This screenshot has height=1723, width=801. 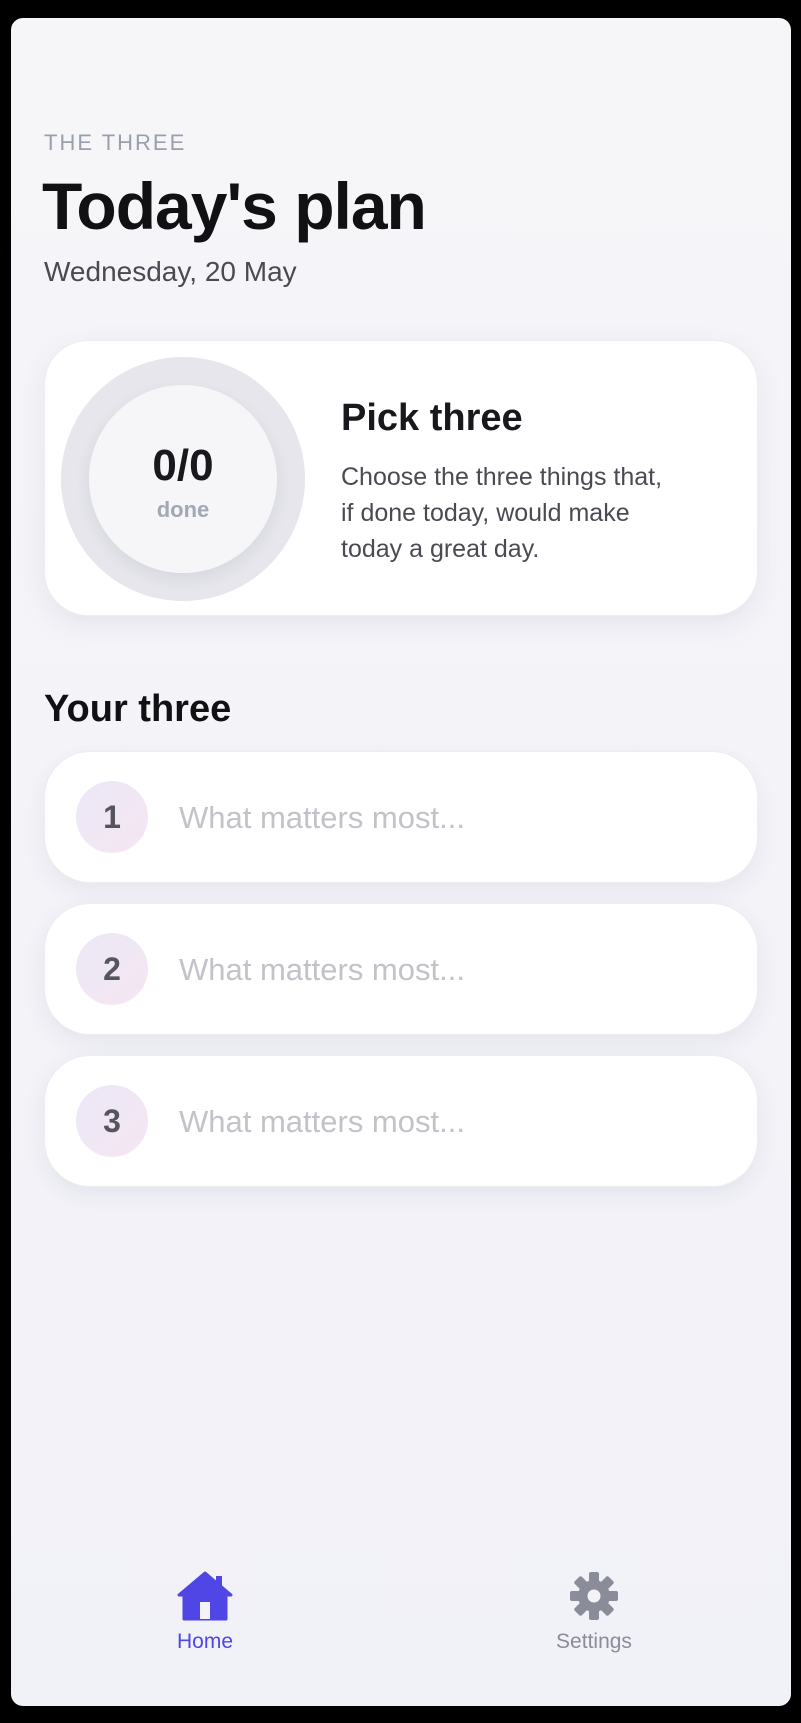 I want to click on task-card-2: 2, so click(x=401, y=969).